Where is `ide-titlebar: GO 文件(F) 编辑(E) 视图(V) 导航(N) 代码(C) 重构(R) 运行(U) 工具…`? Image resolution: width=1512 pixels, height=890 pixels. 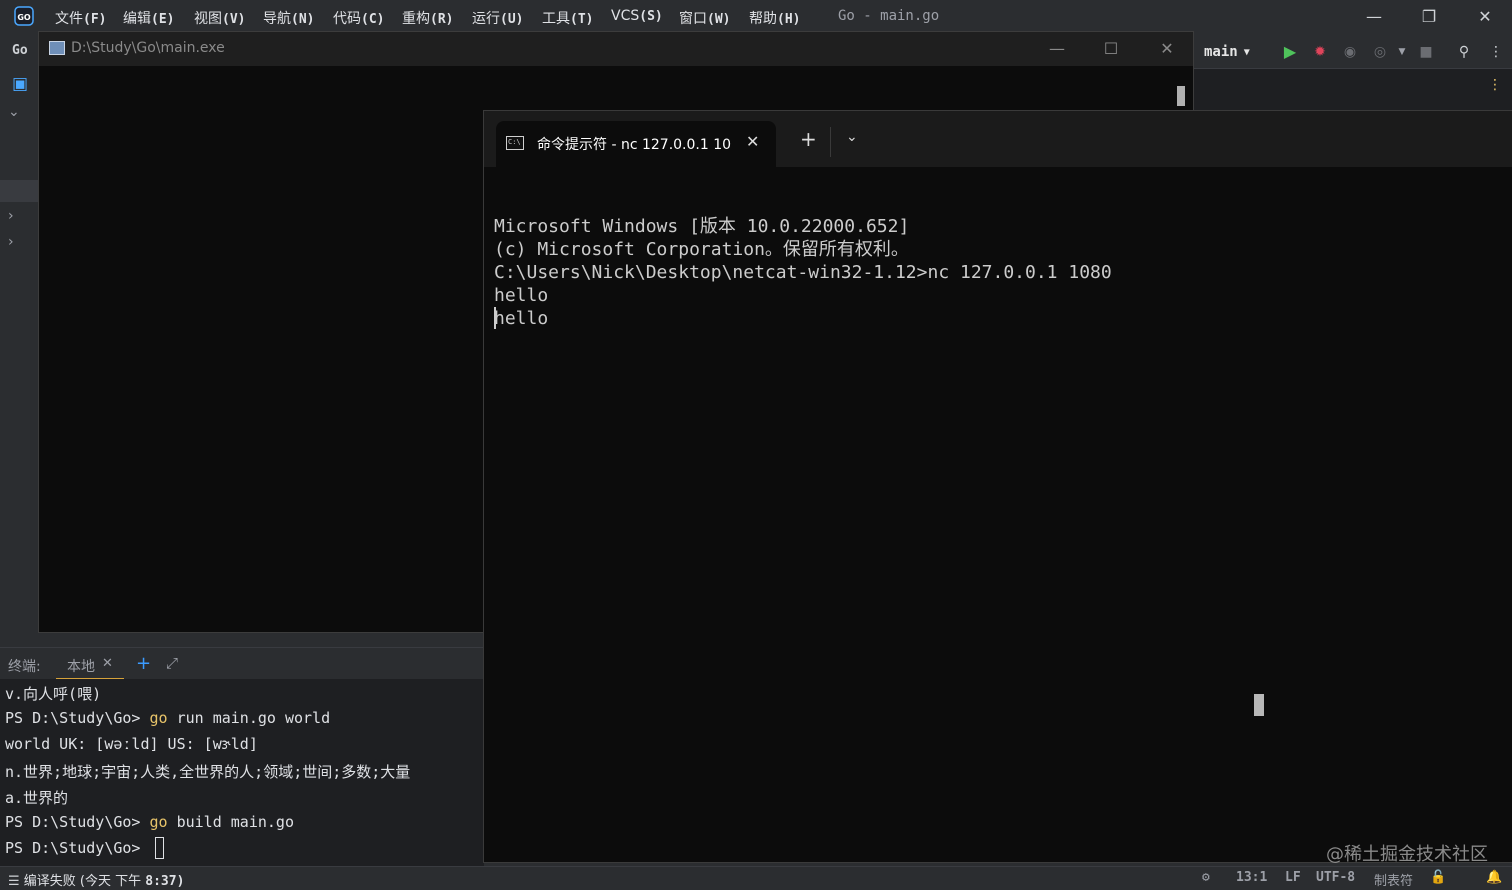 ide-titlebar: GO 文件(F) 编辑(E) 视图(V) 导航(N) 代码(C) 重构(R) 运行(U) 工具… is located at coordinates (756, 17).